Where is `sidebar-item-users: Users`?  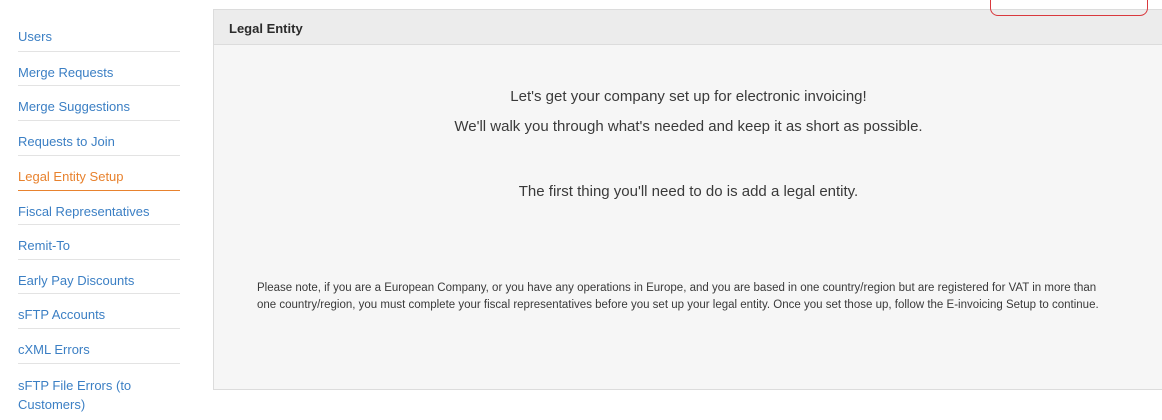
sidebar-item-users: Users is located at coordinates (99, 34).